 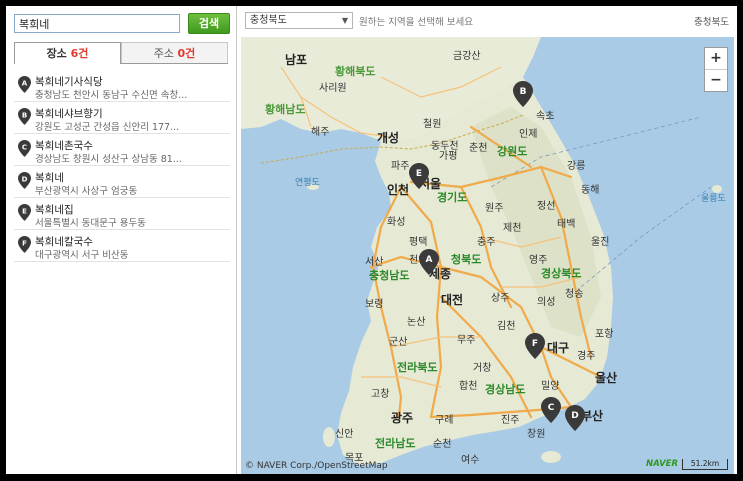 What do you see at coordinates (374, 304) in the screenshot?
I see `map-label: 보령` at bounding box center [374, 304].